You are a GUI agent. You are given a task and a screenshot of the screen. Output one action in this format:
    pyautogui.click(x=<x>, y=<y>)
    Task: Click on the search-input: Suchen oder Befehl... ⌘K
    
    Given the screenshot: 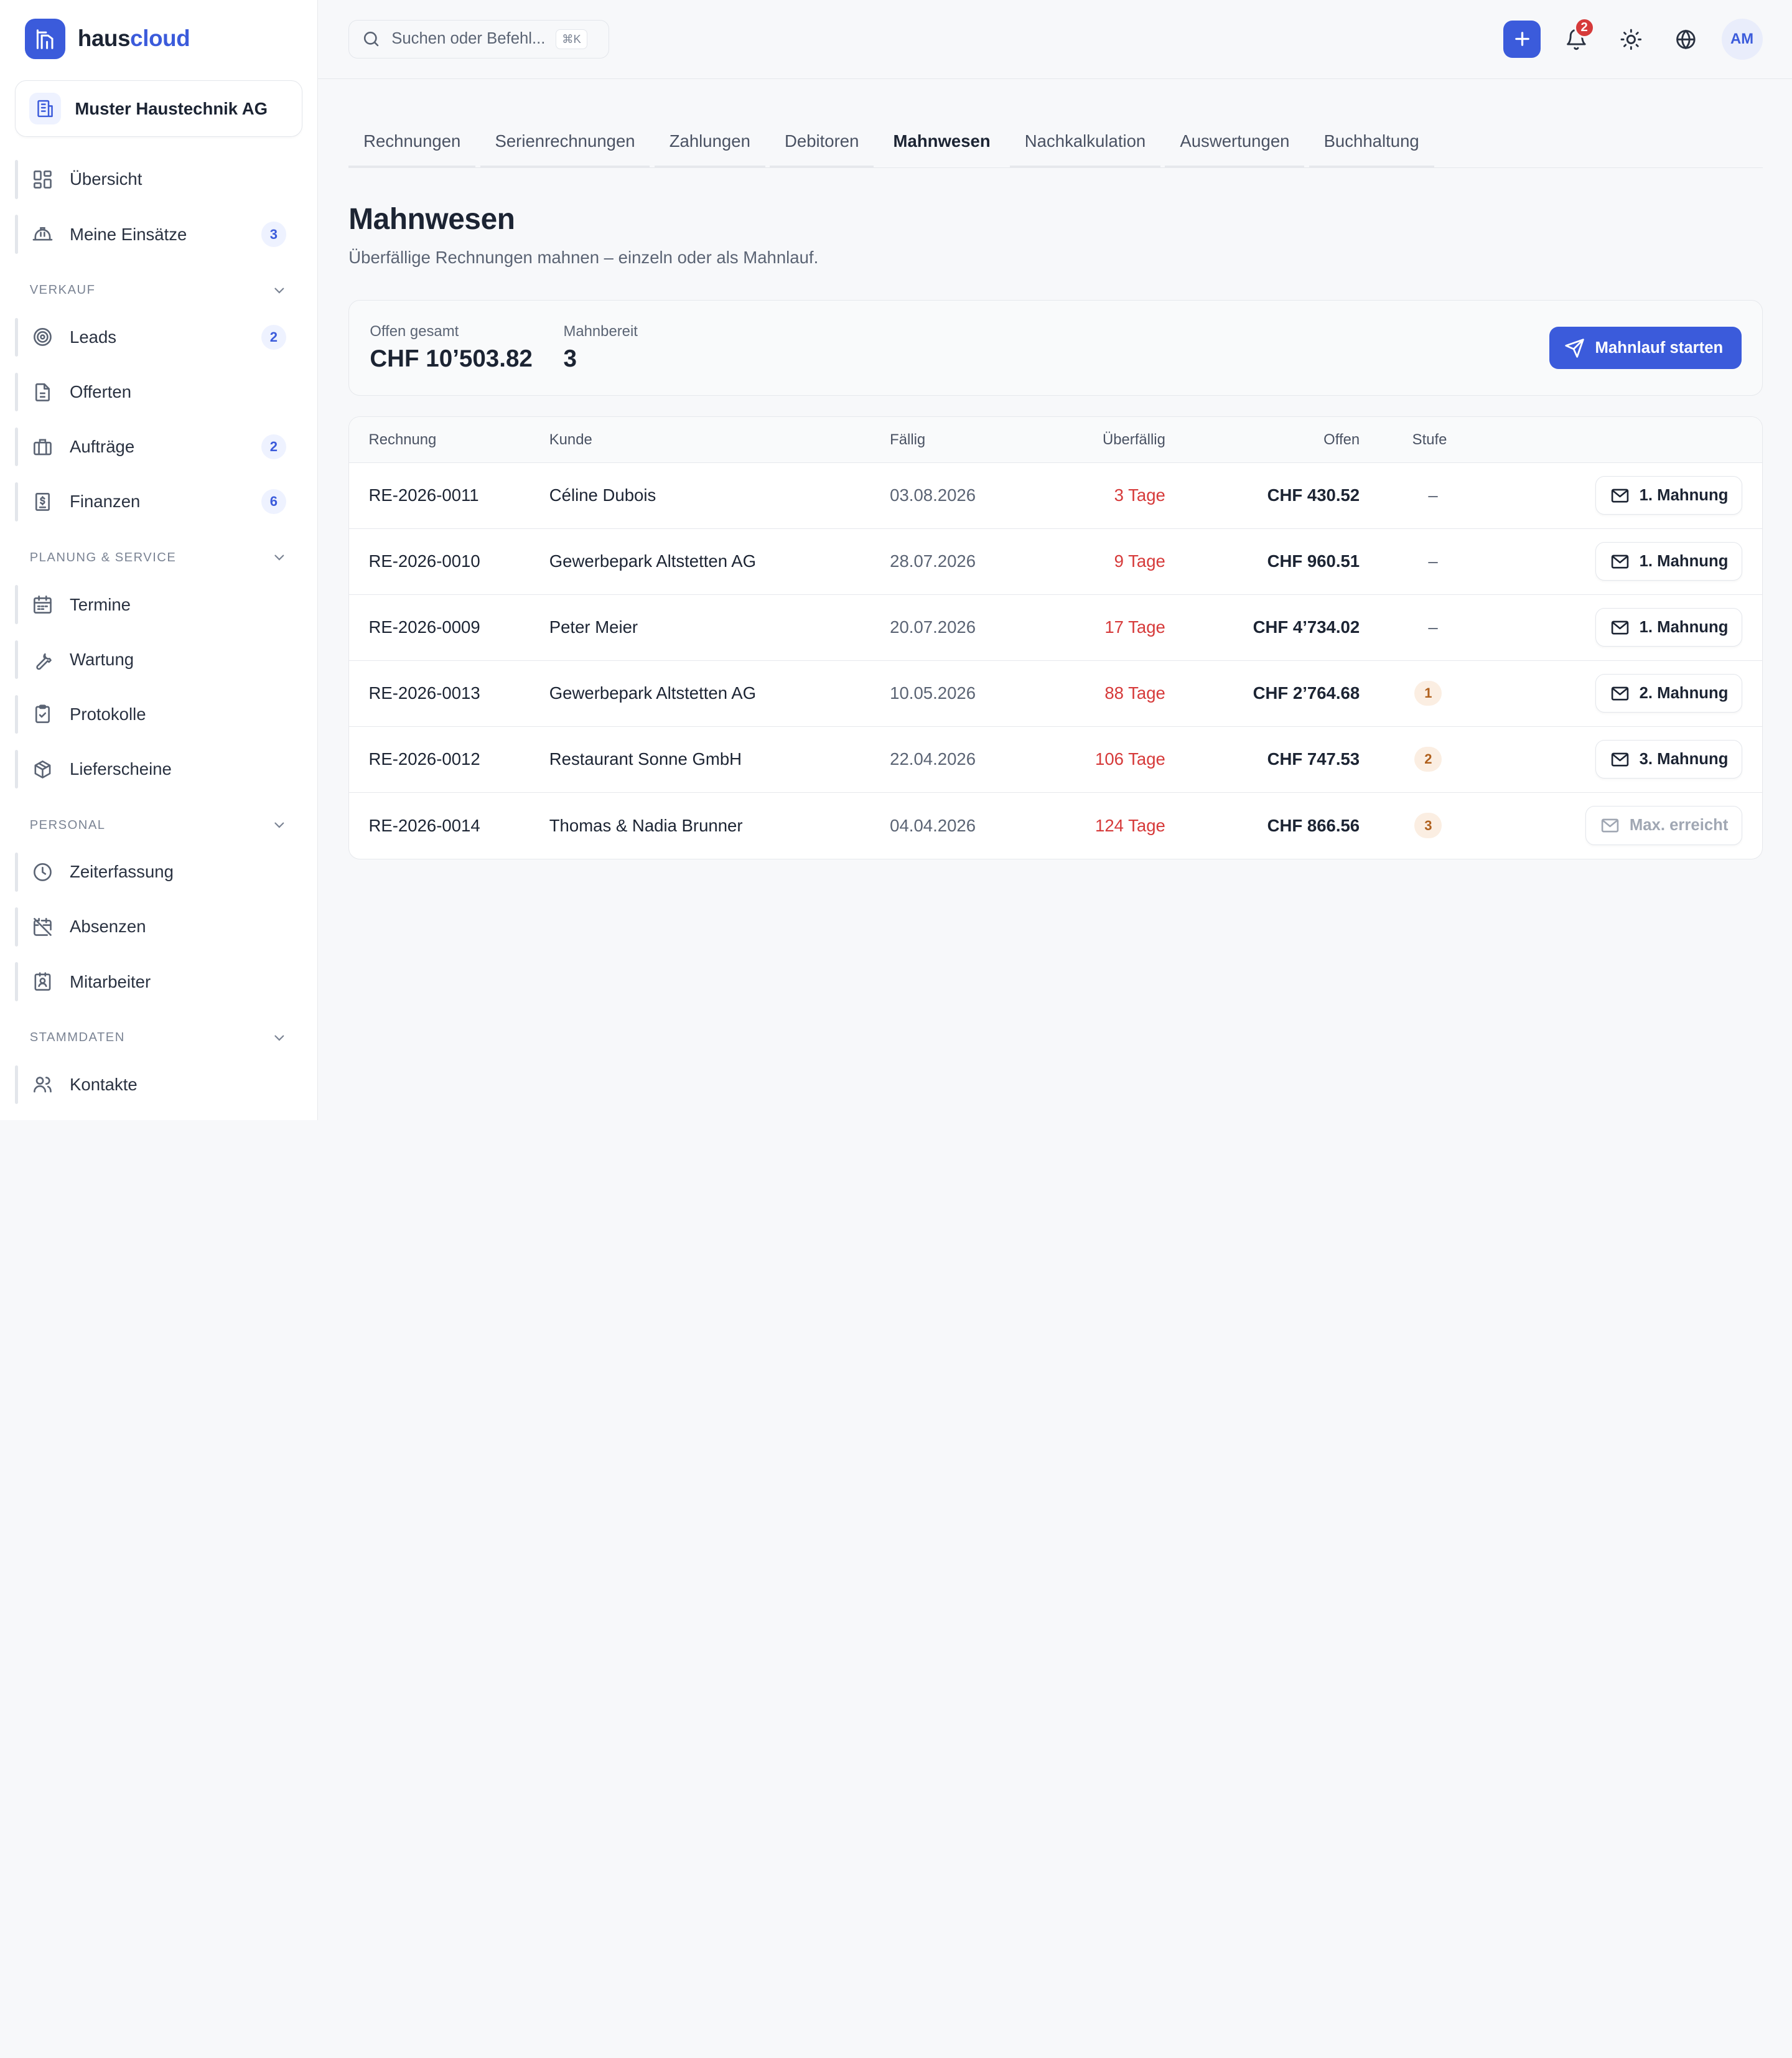 What is the action you would take?
    pyautogui.click(x=479, y=39)
    